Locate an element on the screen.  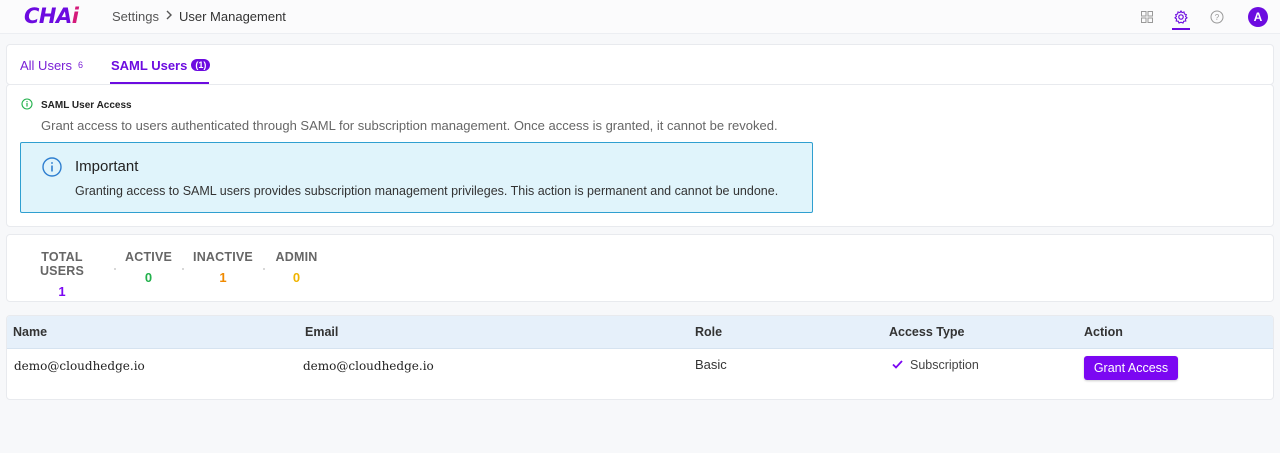
gear-icon is located at coordinates (1181, 18).